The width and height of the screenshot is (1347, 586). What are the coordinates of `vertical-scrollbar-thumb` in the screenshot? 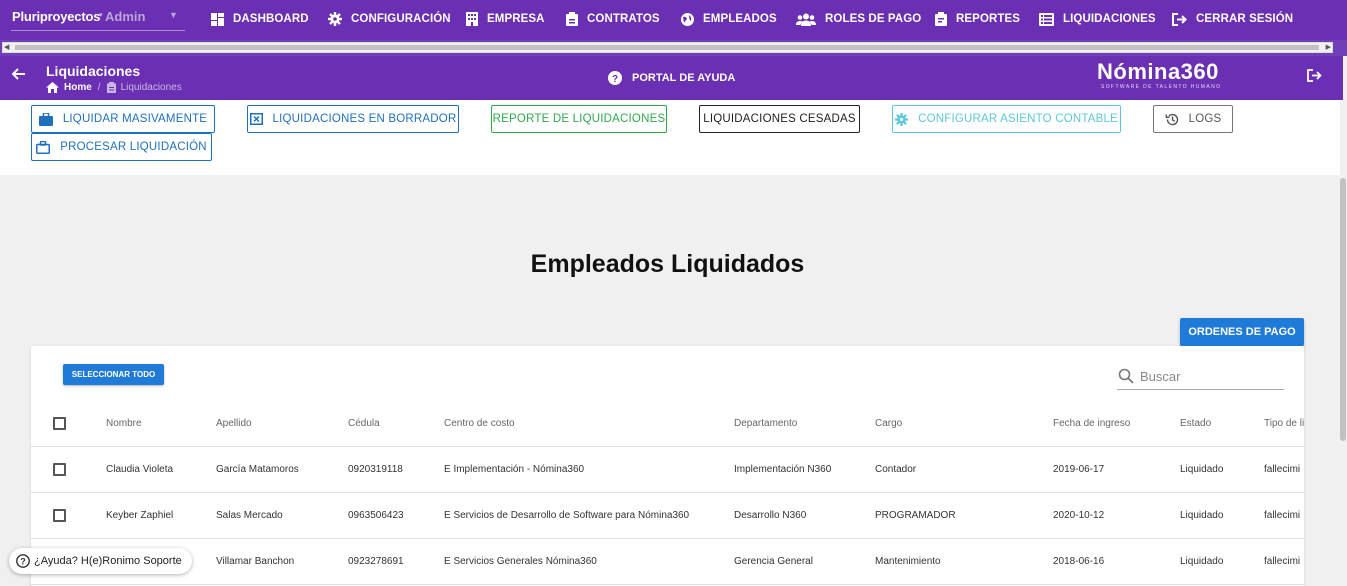 It's located at (1343, 309).